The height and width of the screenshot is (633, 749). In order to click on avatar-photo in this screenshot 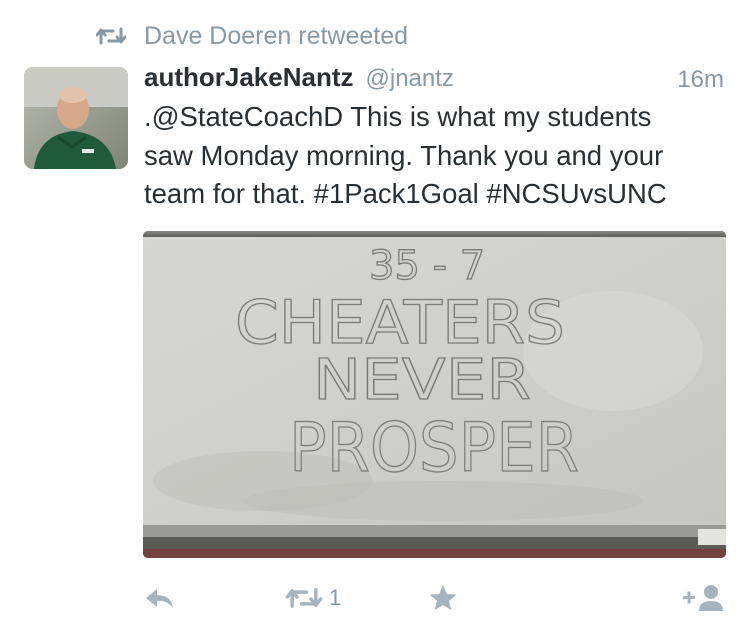, I will do `click(76, 118)`.